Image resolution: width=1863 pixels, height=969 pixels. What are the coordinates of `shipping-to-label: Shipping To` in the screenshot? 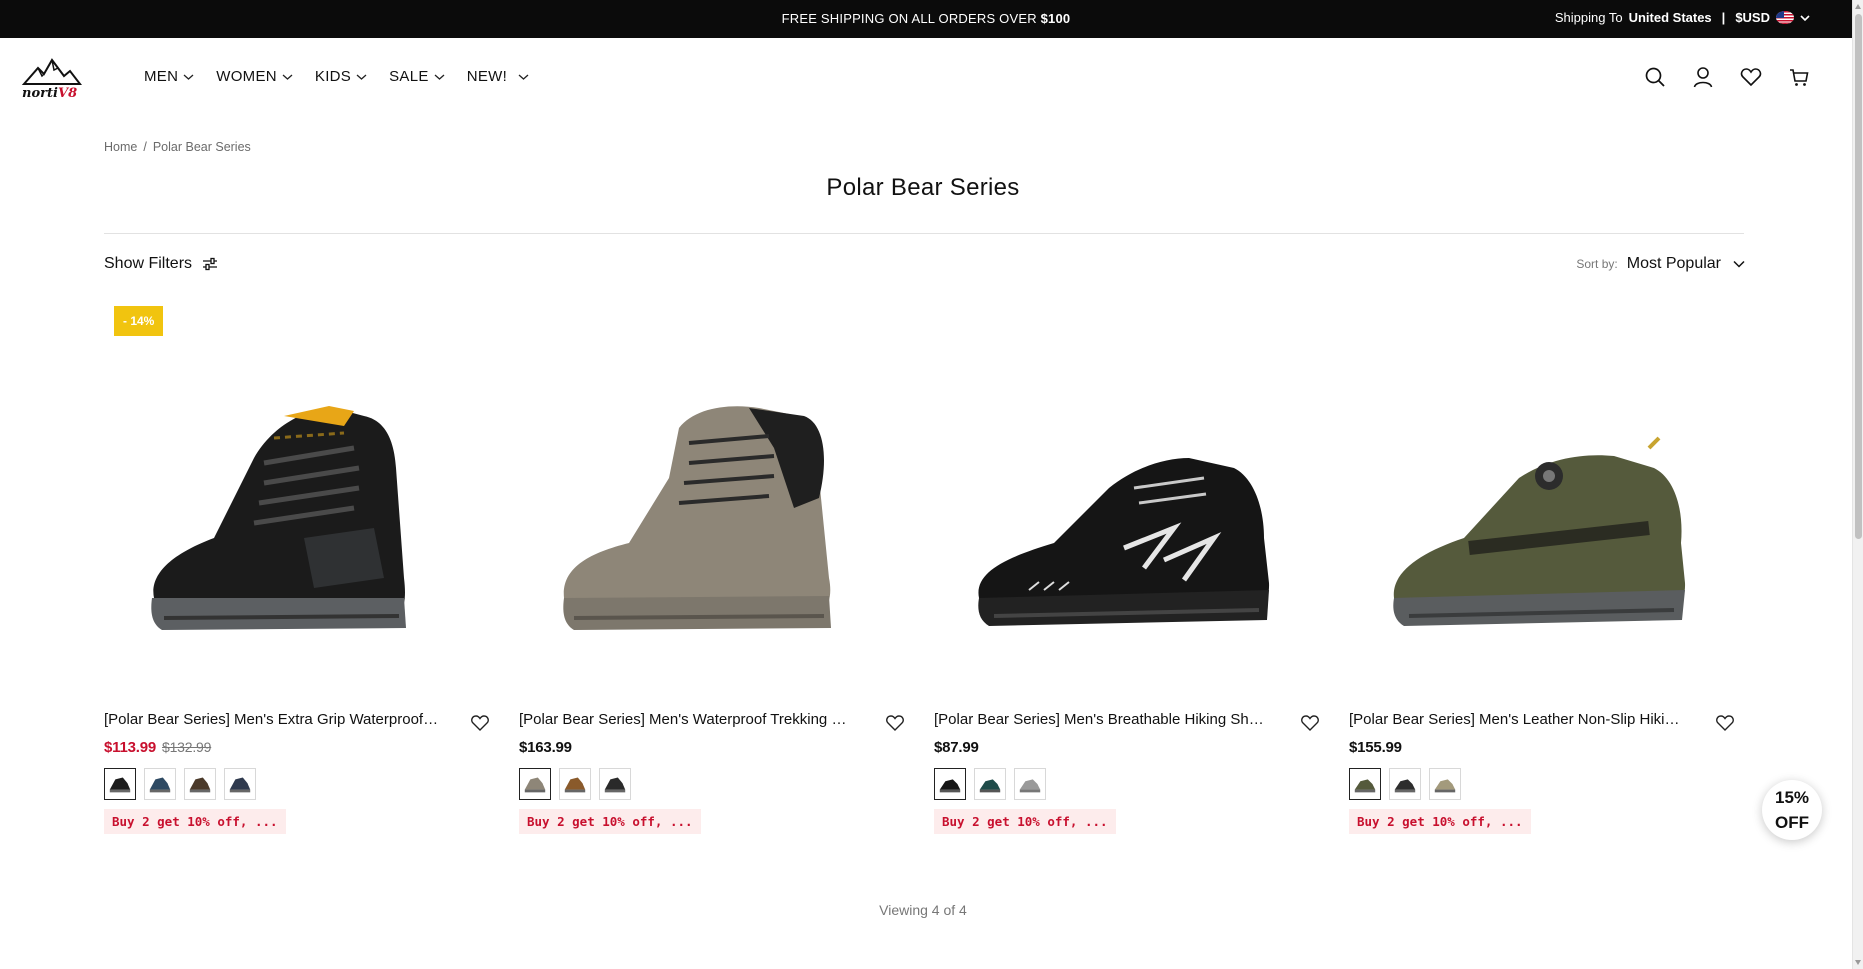 It's located at (1588, 17).